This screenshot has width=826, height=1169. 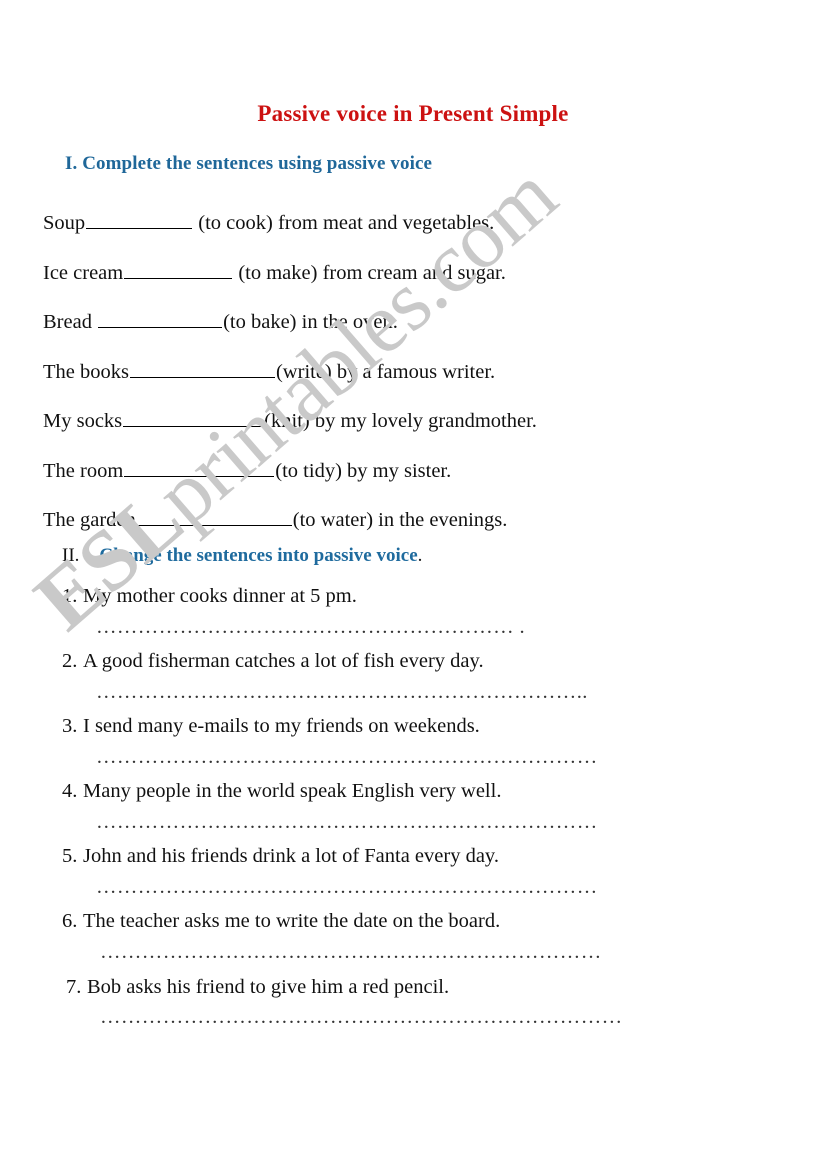 I want to click on question-text: My mother cooks dinner at 5 pm., so click(x=220, y=596).